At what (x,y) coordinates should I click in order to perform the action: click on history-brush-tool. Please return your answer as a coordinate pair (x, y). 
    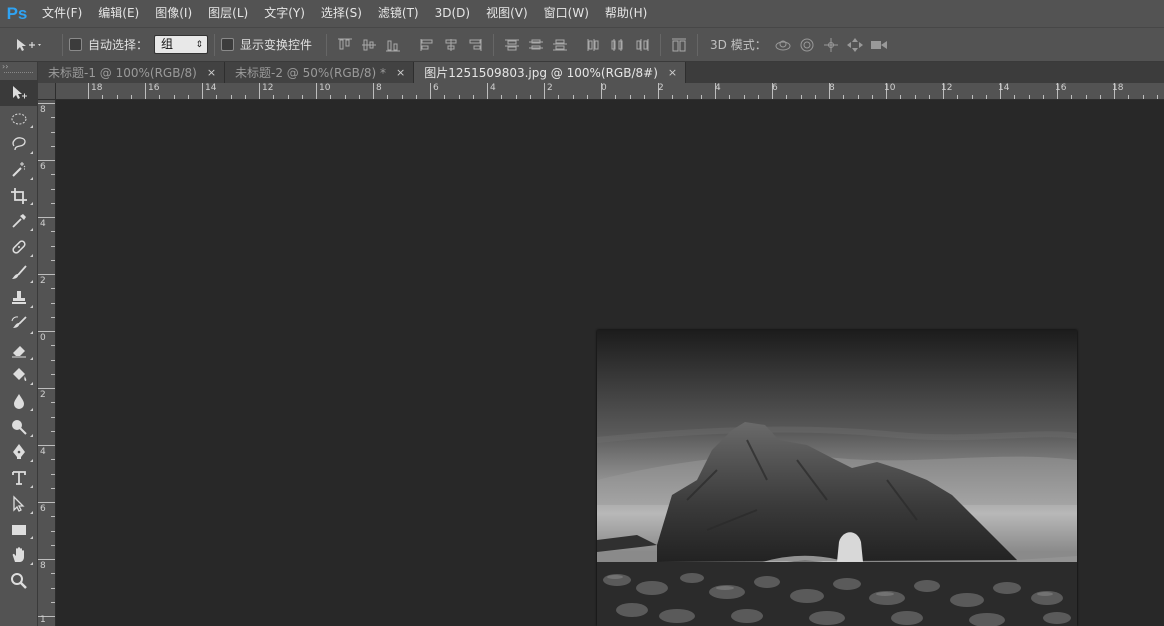
    Looking at the image, I should click on (19, 324).